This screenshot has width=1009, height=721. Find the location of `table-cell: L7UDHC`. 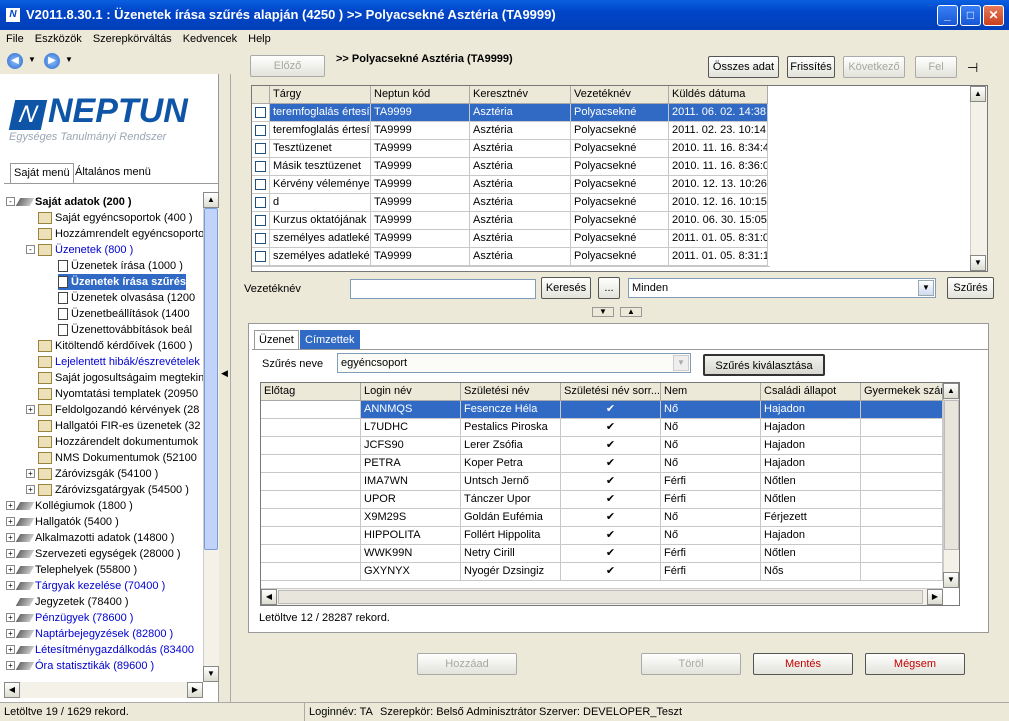

table-cell: L7UDHC is located at coordinates (411, 428).